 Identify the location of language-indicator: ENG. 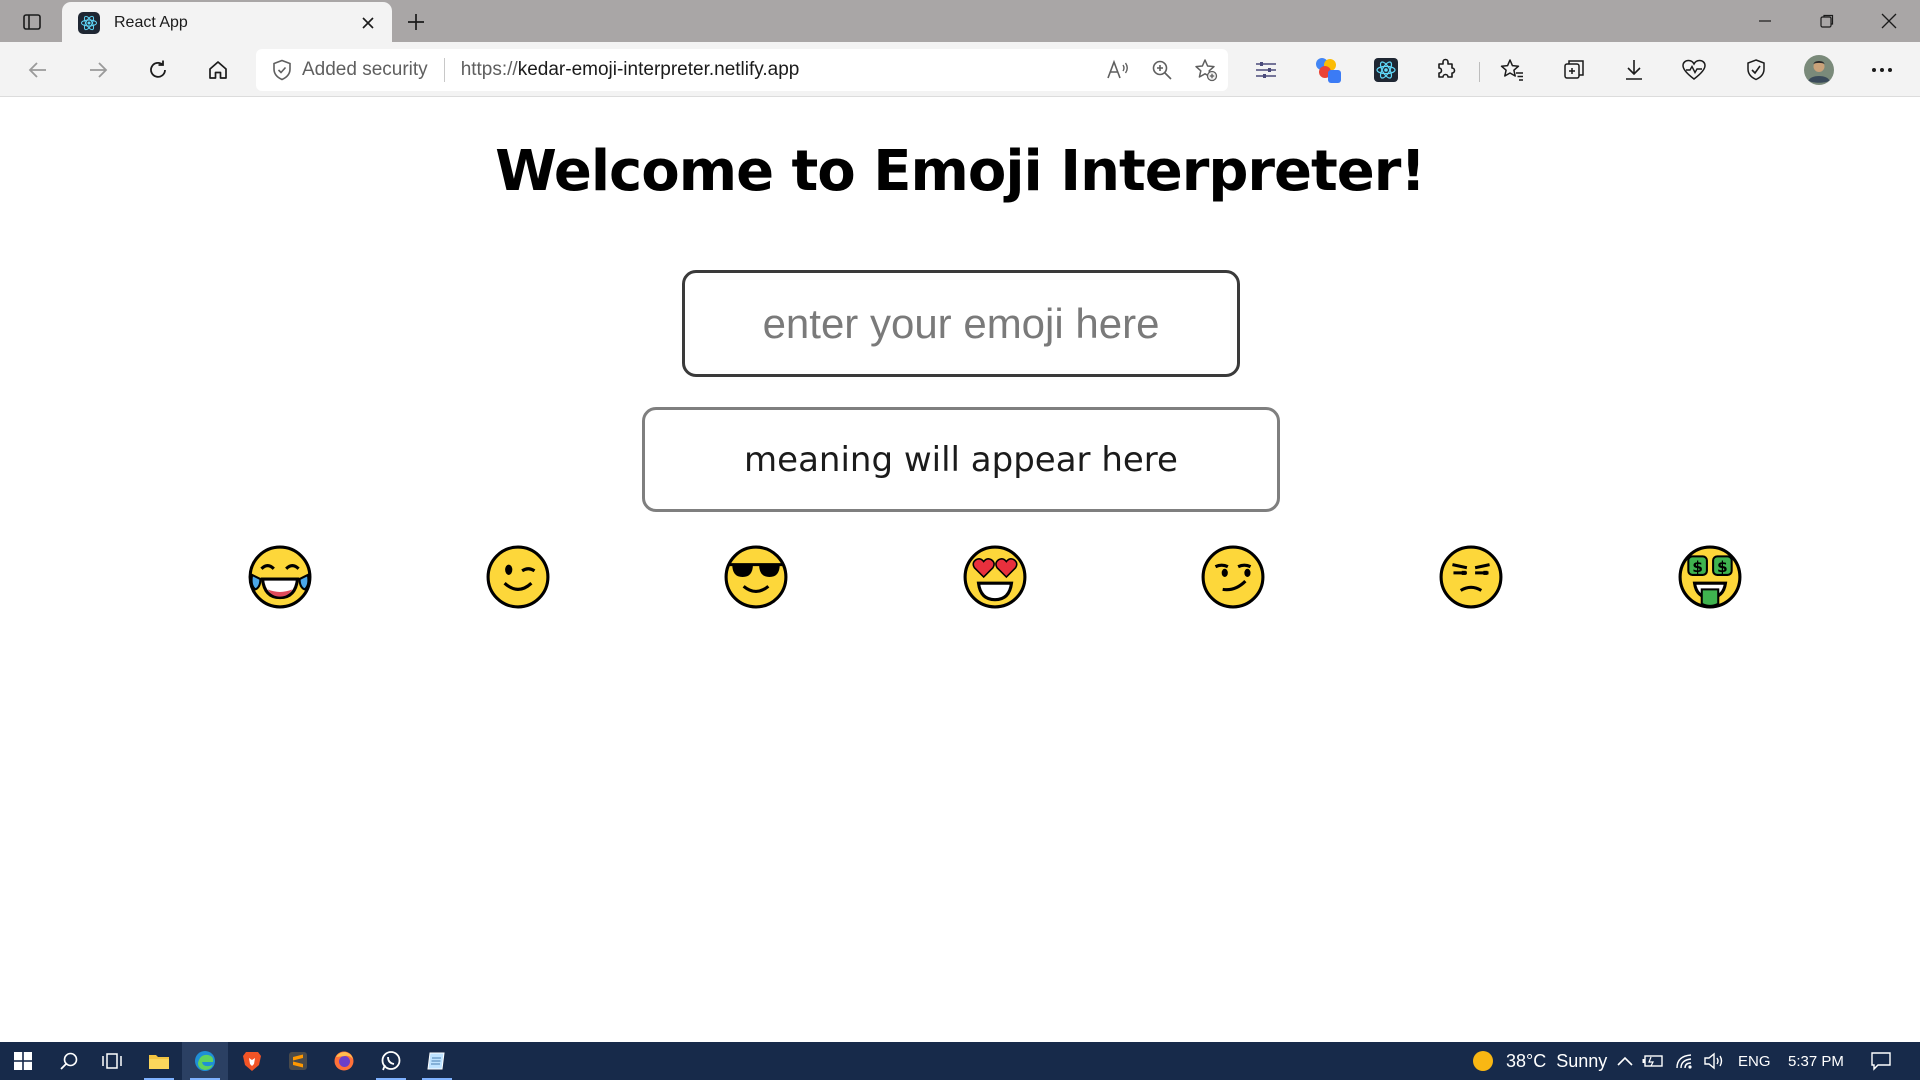
(1754, 1061).